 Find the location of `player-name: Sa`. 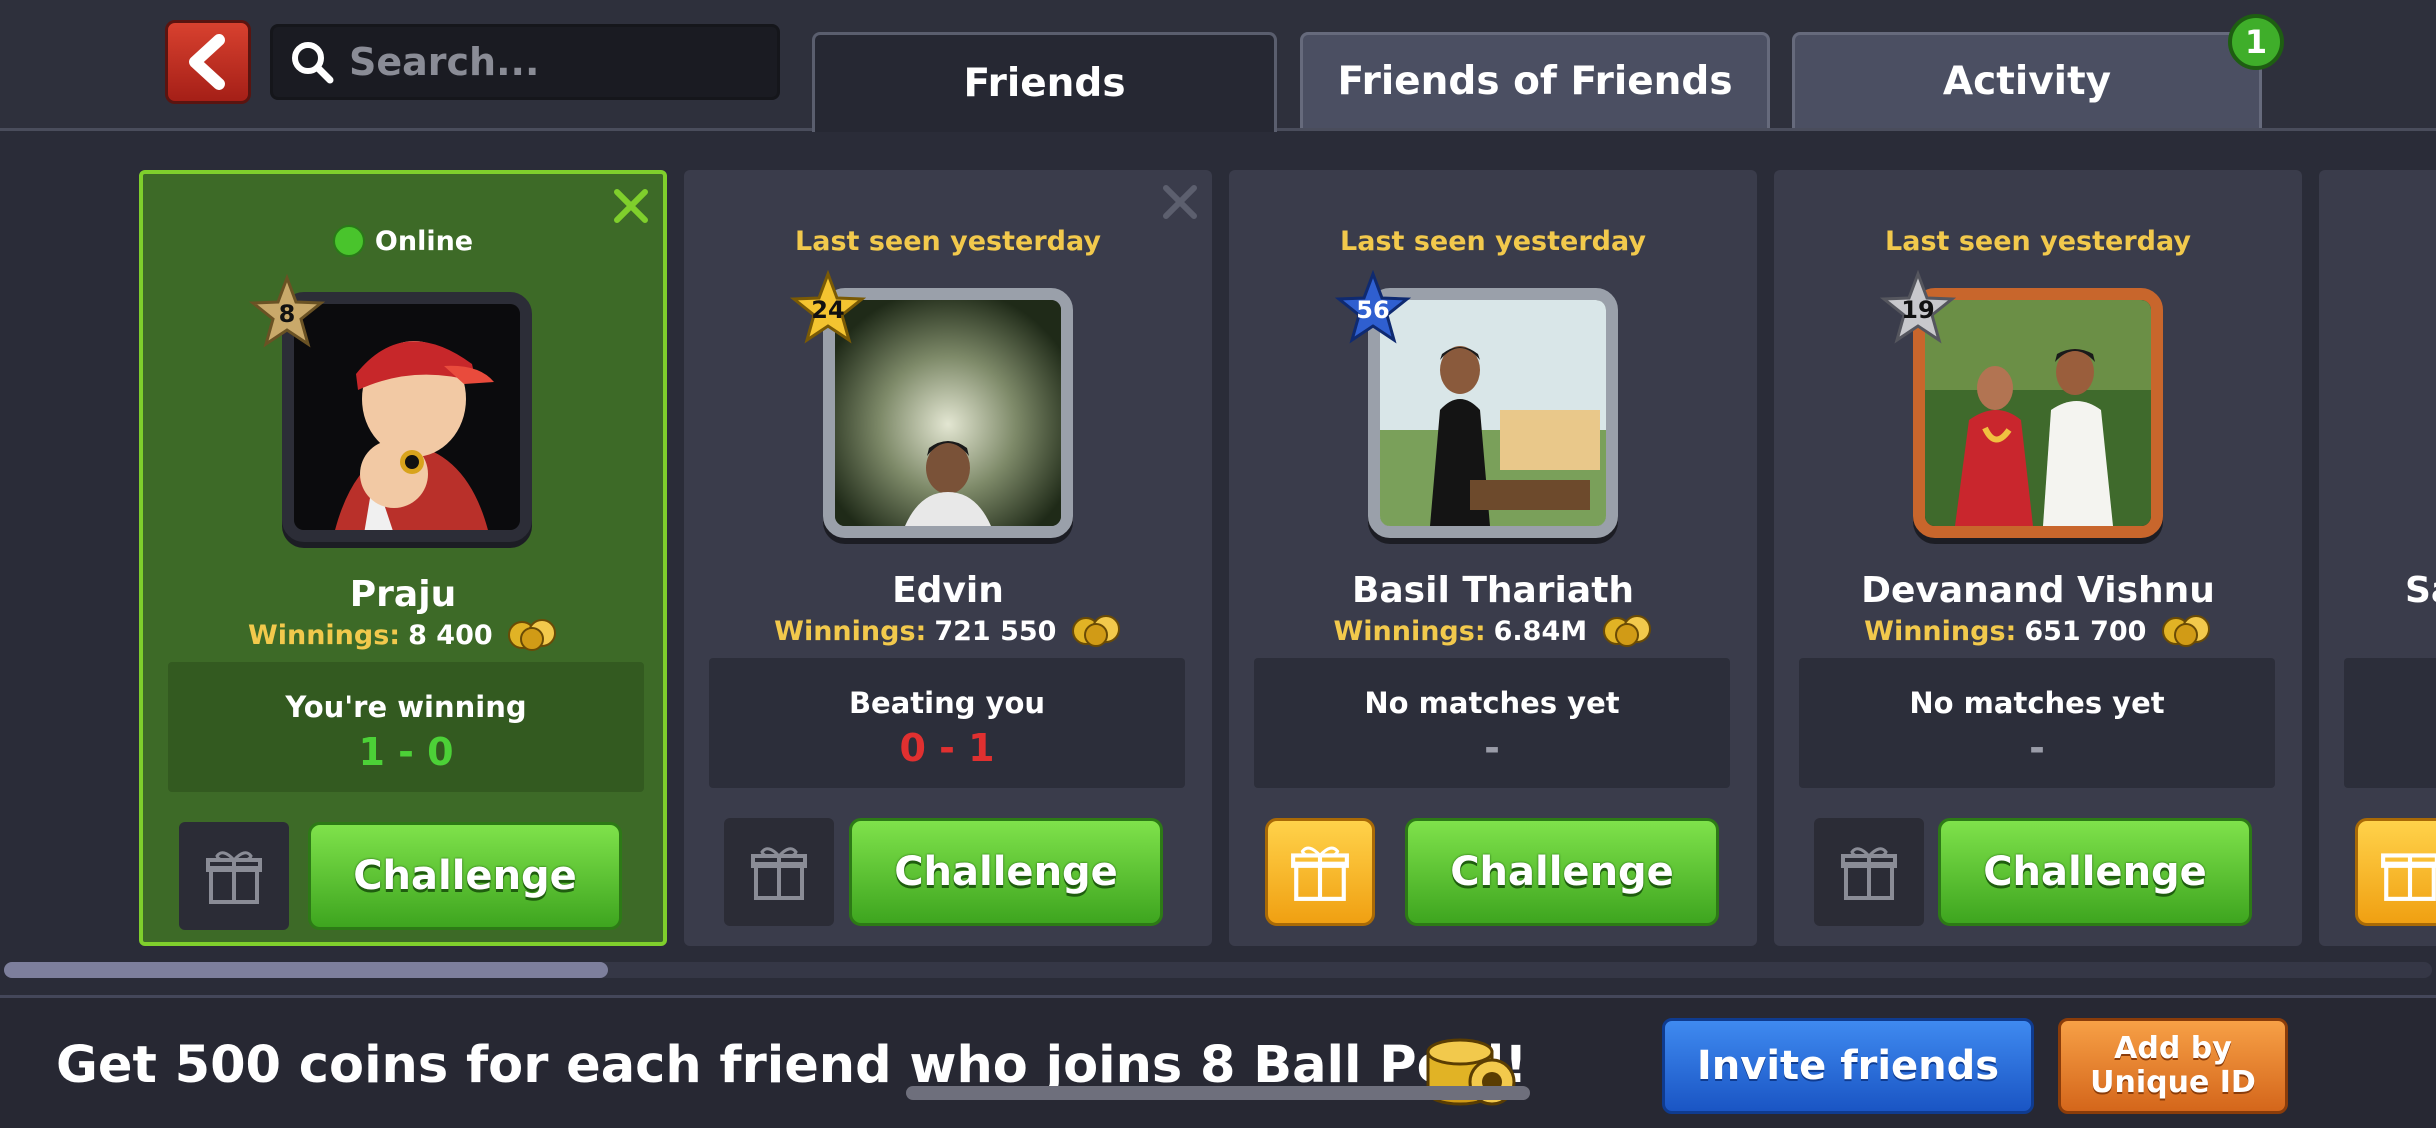

player-name: Sa is located at coordinates (2420, 590).